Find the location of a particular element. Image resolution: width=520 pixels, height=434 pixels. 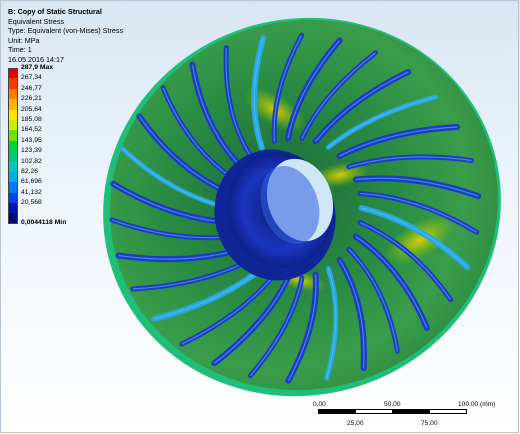

legend-label: 0,0044118 Min is located at coordinates (44, 223).